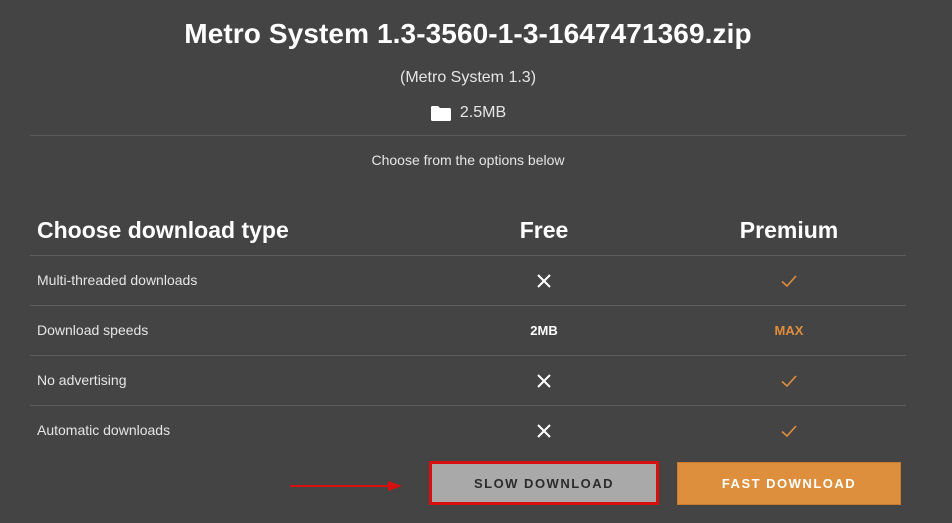 The image size is (952, 523). Describe the element at coordinates (104, 430) in the screenshot. I see `feature-label: Automatic downloads` at that location.